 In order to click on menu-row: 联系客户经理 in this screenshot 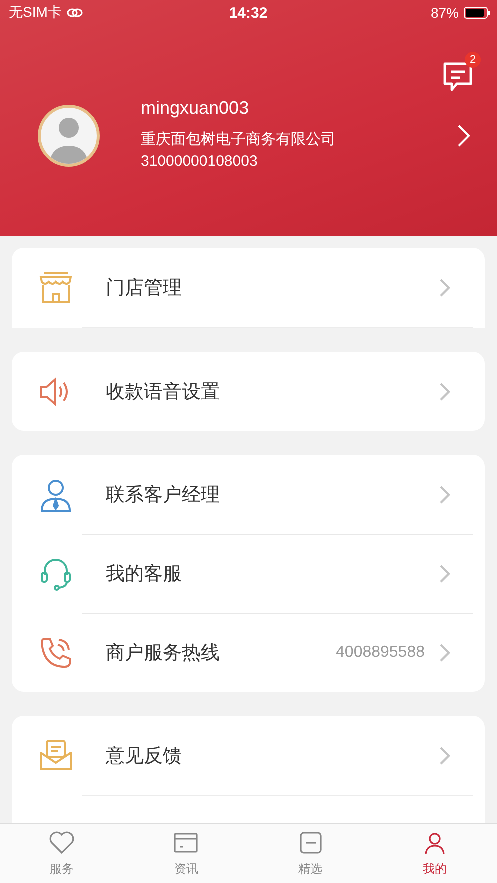, I will do `click(248, 494)`.